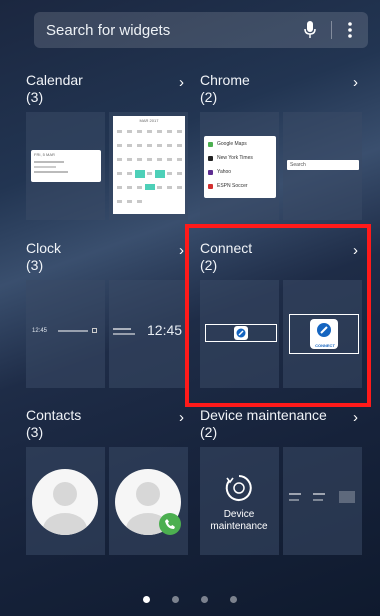 The height and width of the screenshot is (616, 380). I want to click on bookmark-item: Google Maps, so click(227, 144).